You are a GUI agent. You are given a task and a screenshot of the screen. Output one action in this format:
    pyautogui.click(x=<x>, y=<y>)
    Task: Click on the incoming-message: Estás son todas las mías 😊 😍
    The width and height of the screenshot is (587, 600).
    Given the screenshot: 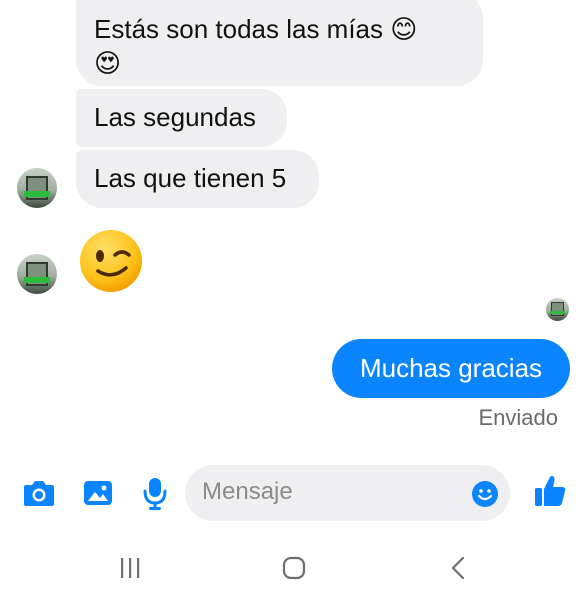 What is the action you would take?
    pyautogui.click(x=279, y=43)
    